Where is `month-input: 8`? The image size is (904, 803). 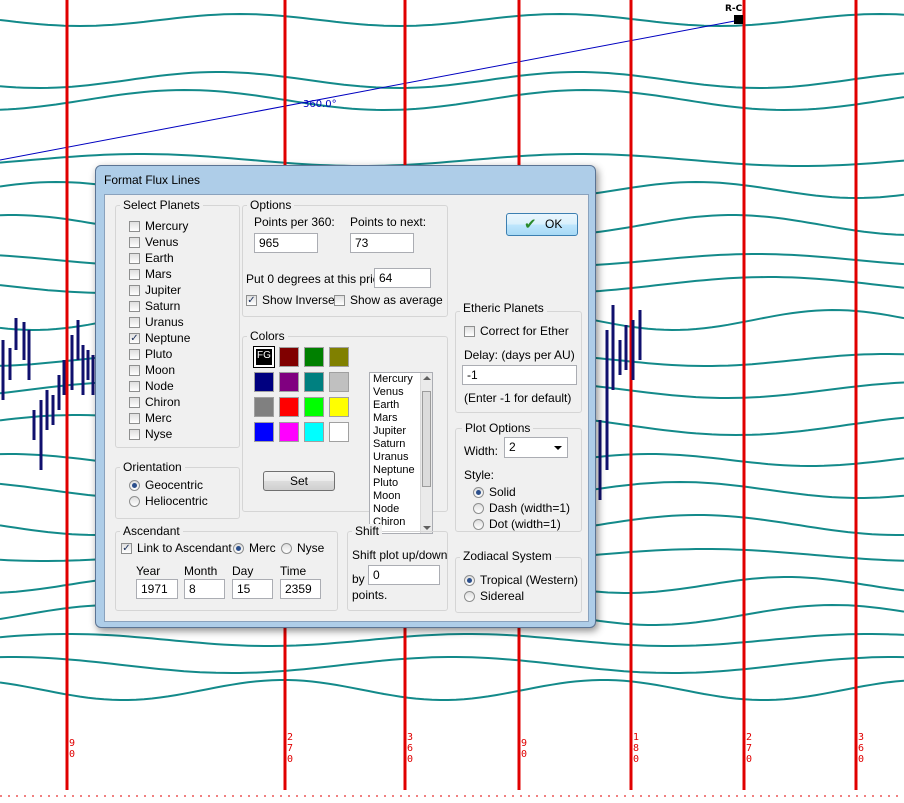 month-input: 8 is located at coordinates (204, 589).